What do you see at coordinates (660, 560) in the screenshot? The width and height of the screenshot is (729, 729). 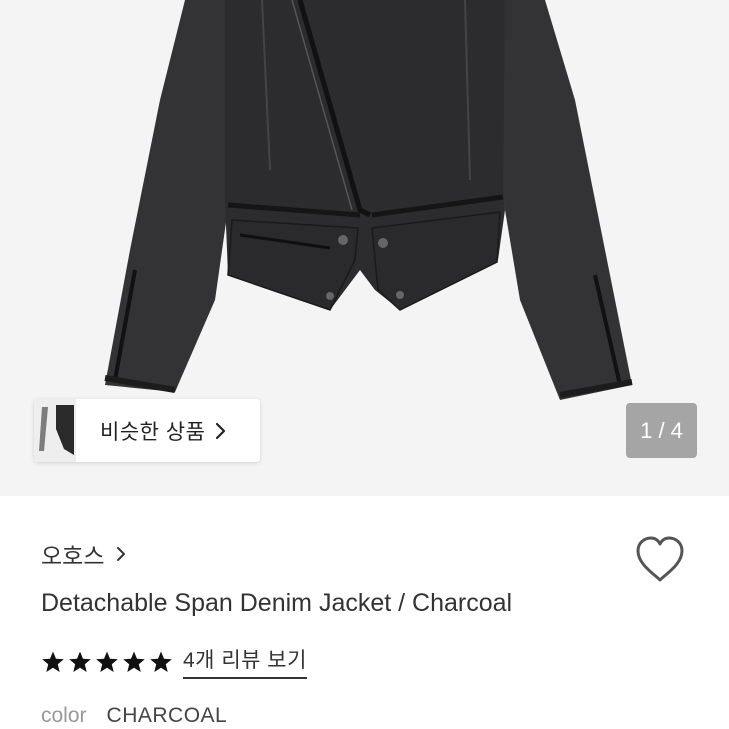 I see `heart-icon` at bounding box center [660, 560].